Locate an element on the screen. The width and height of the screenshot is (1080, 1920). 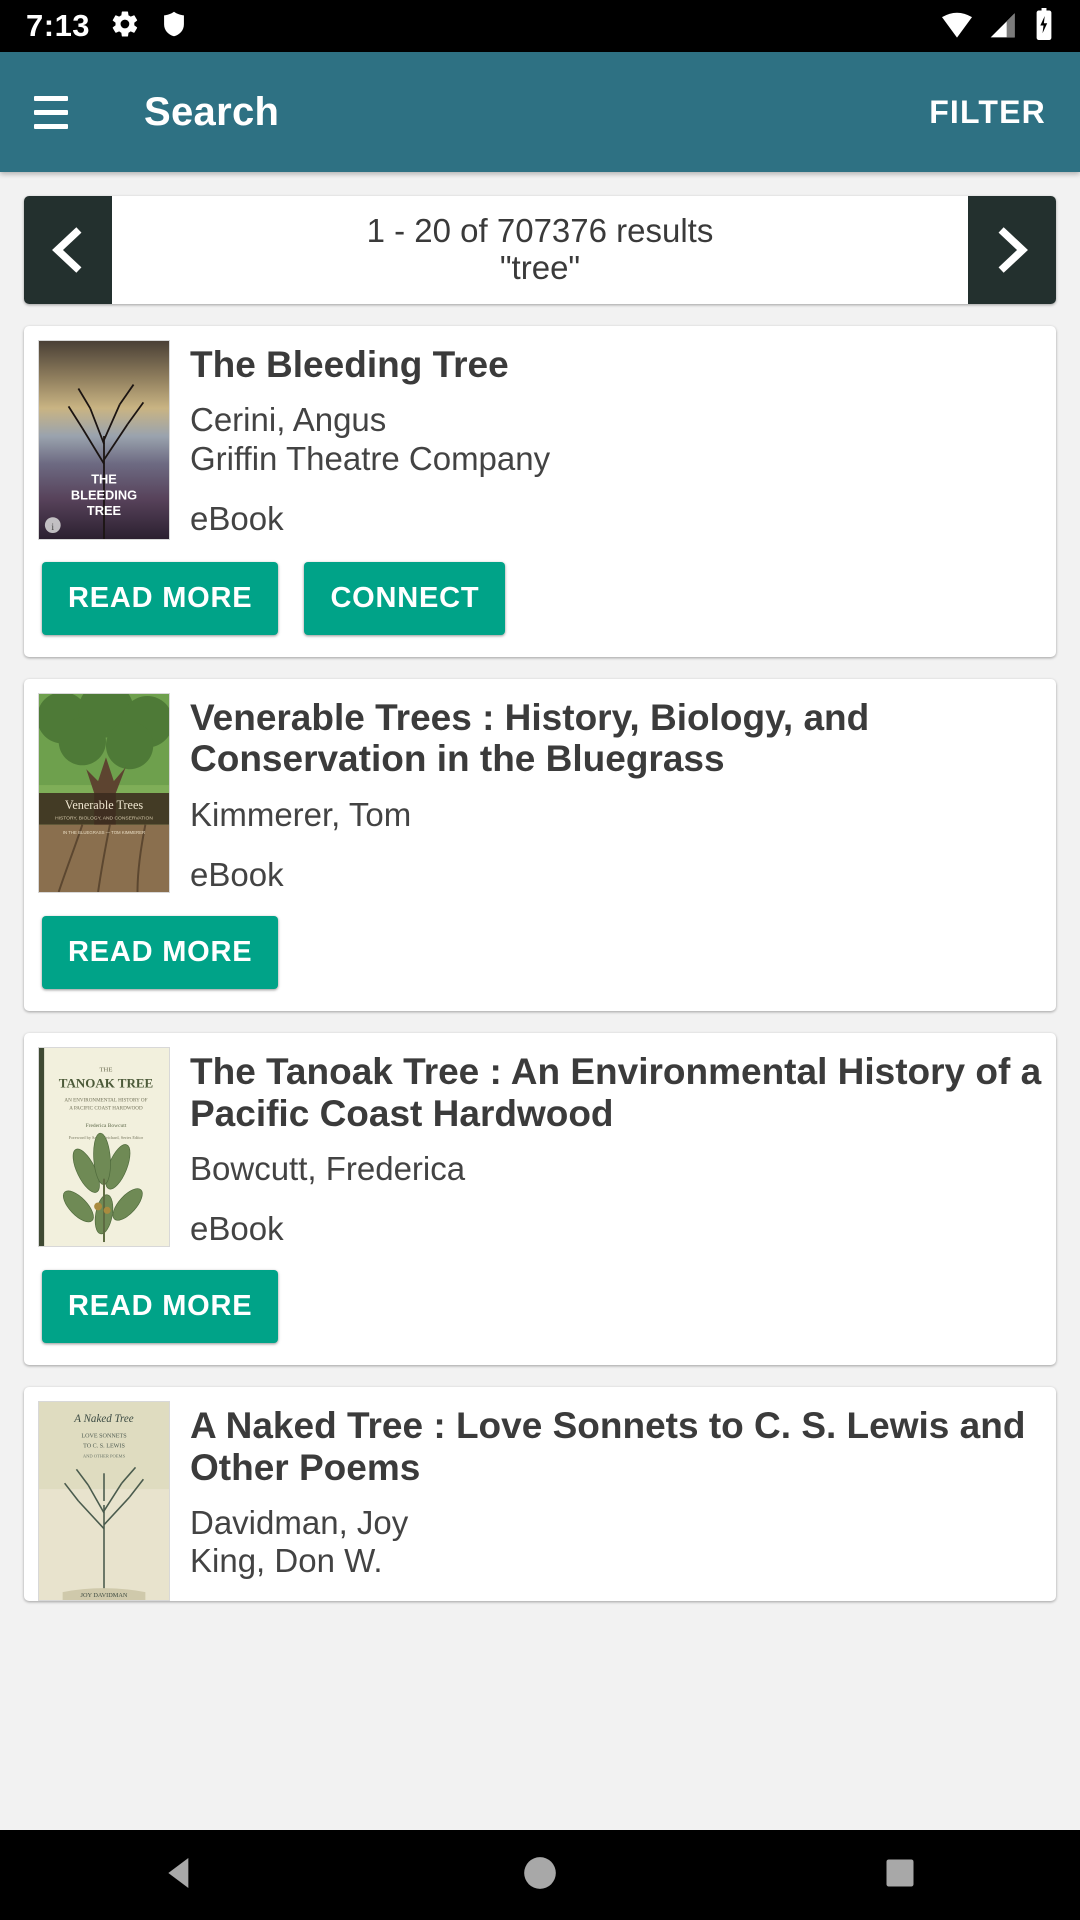
result-author: Kimmerer, Tom is located at coordinates (301, 814).